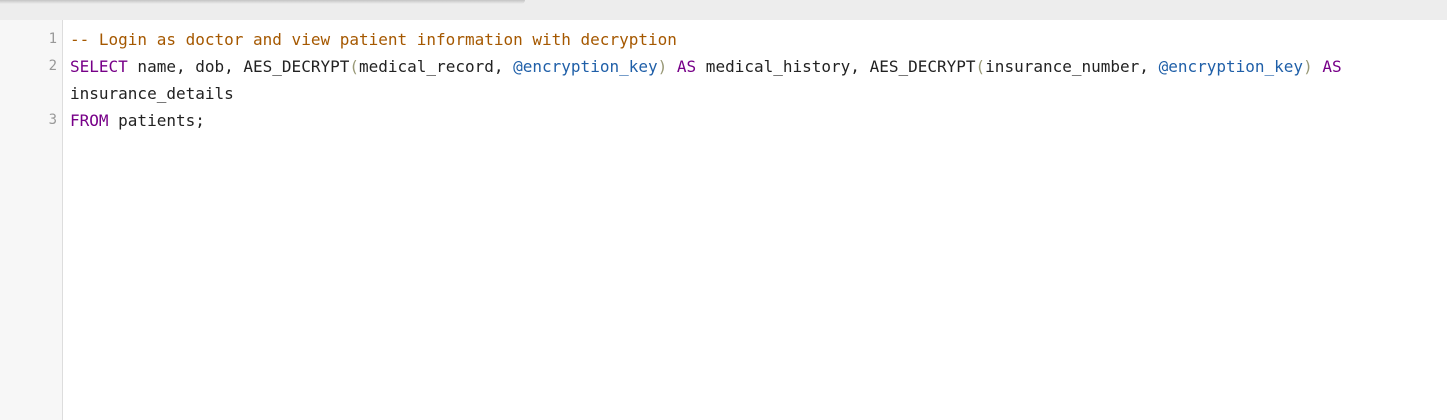  What do you see at coordinates (436, 66) in the screenshot?
I see `text-token: medical_record,` at bounding box center [436, 66].